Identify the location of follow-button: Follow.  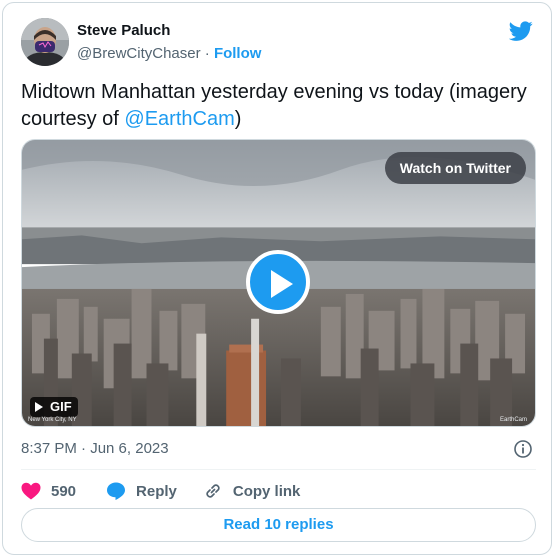
(238, 53).